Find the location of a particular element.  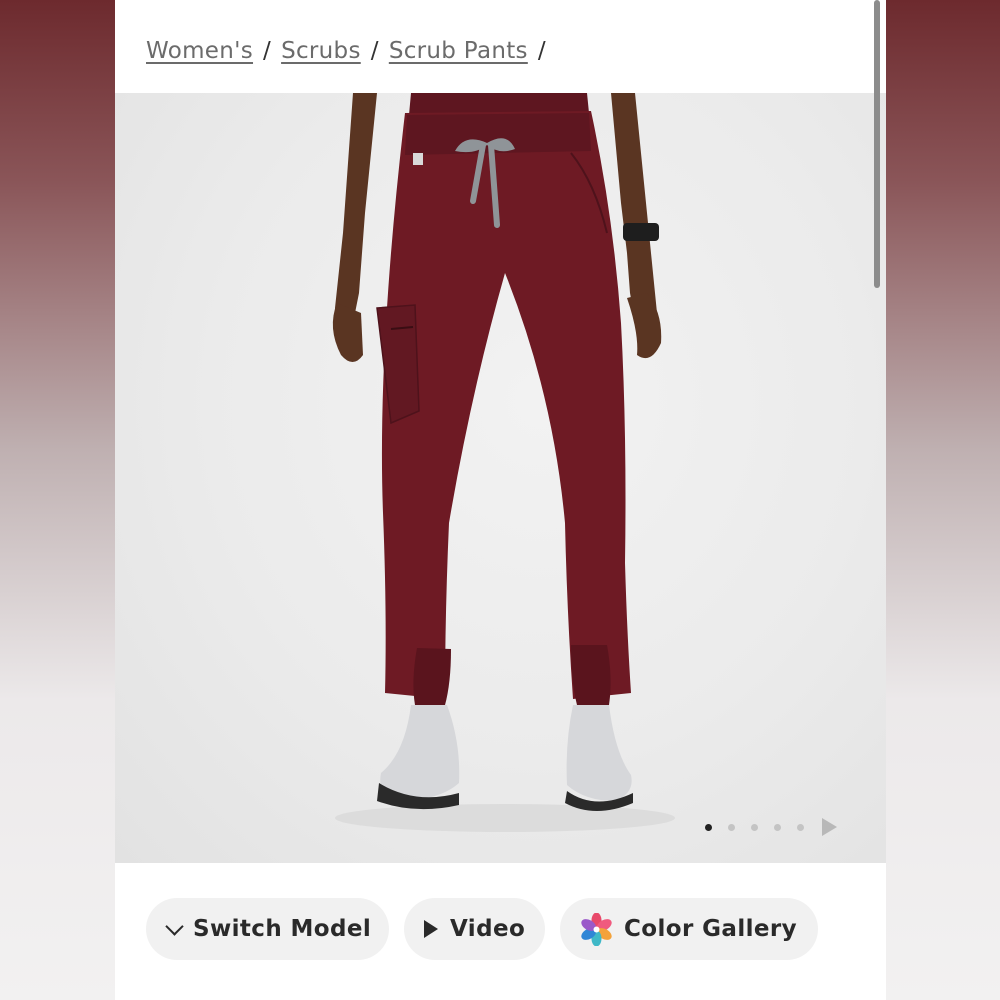

play-icon is located at coordinates (431, 929).